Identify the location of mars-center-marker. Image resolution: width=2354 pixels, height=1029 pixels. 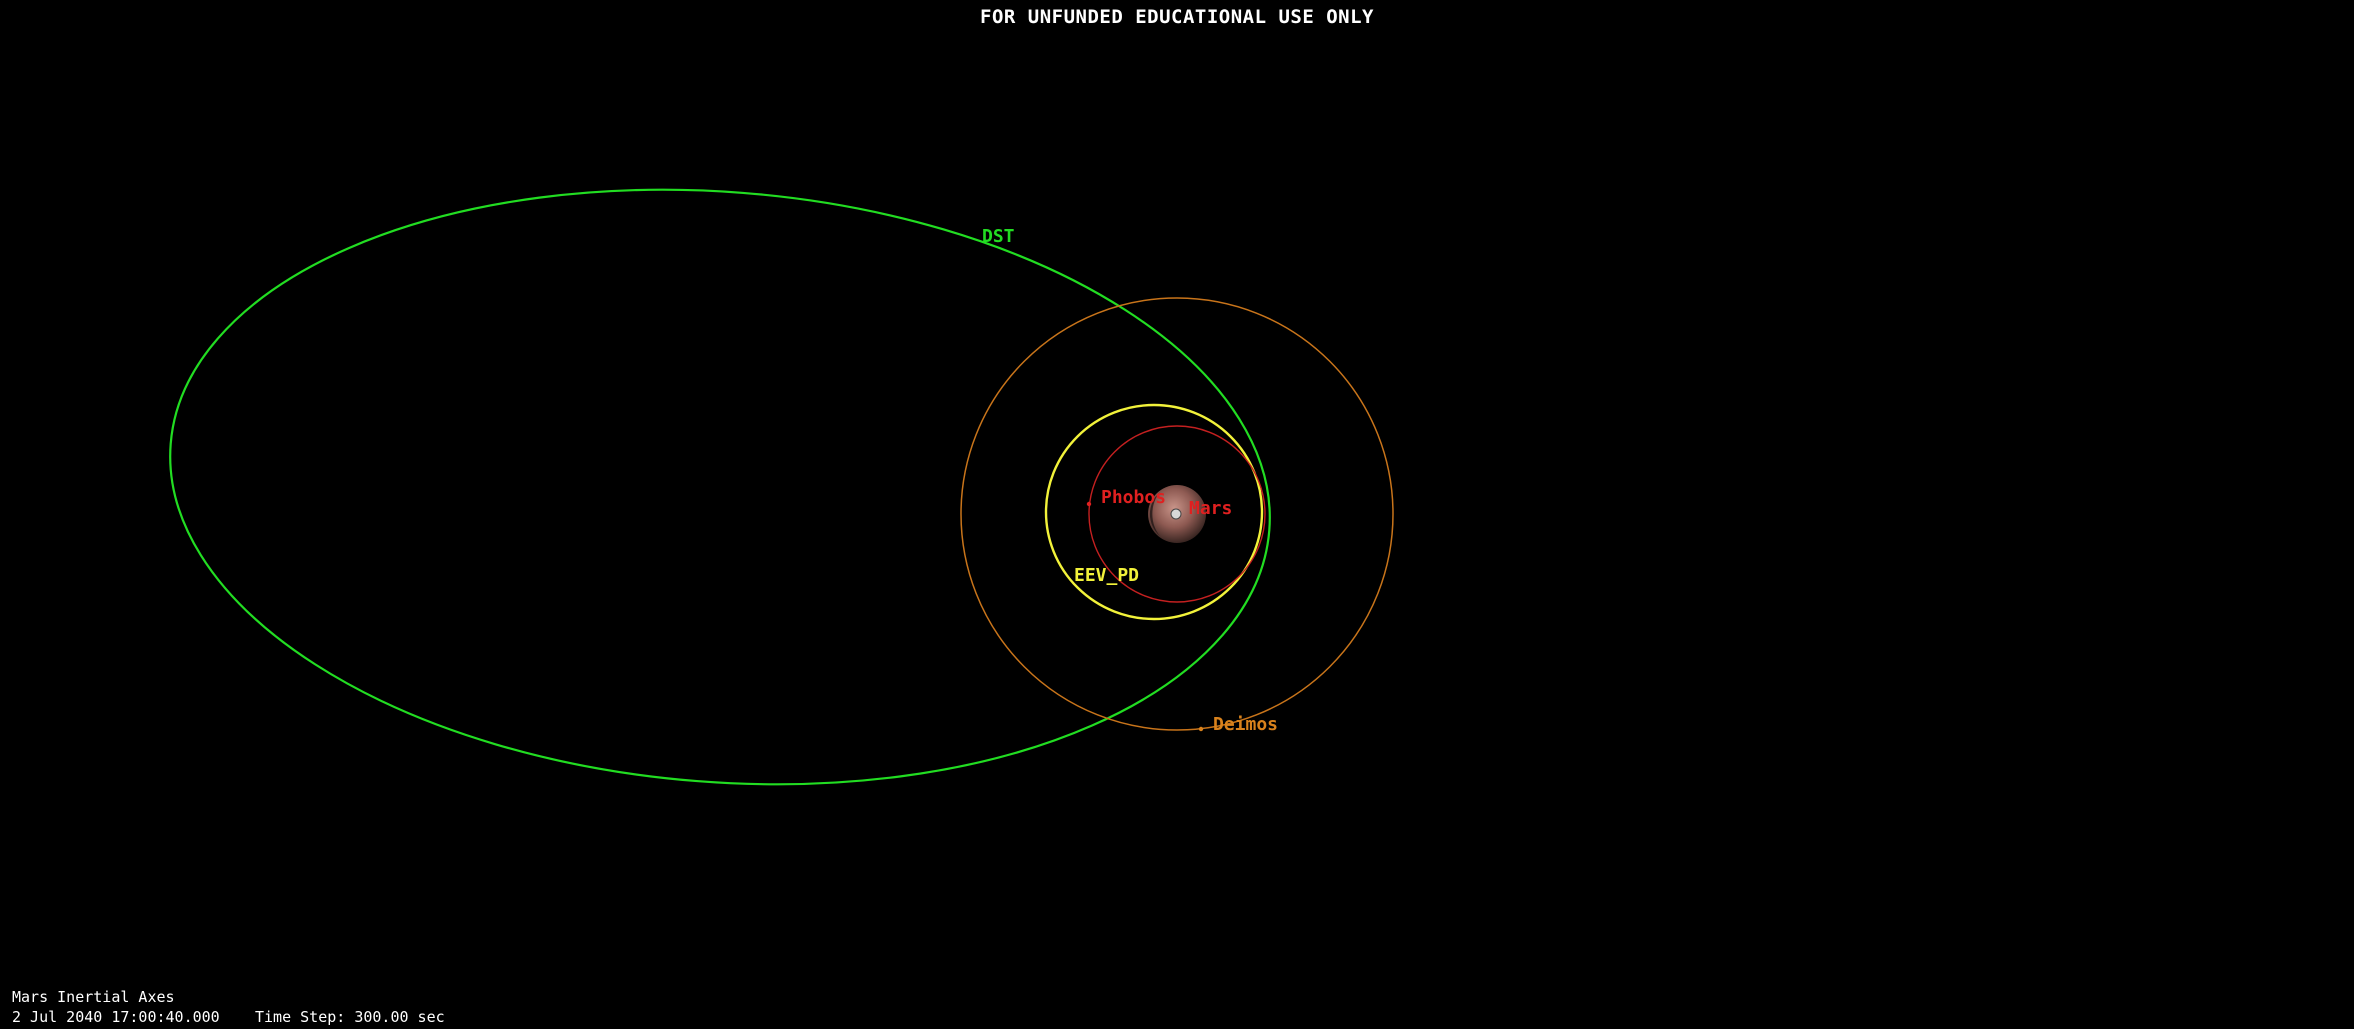
(1176, 514).